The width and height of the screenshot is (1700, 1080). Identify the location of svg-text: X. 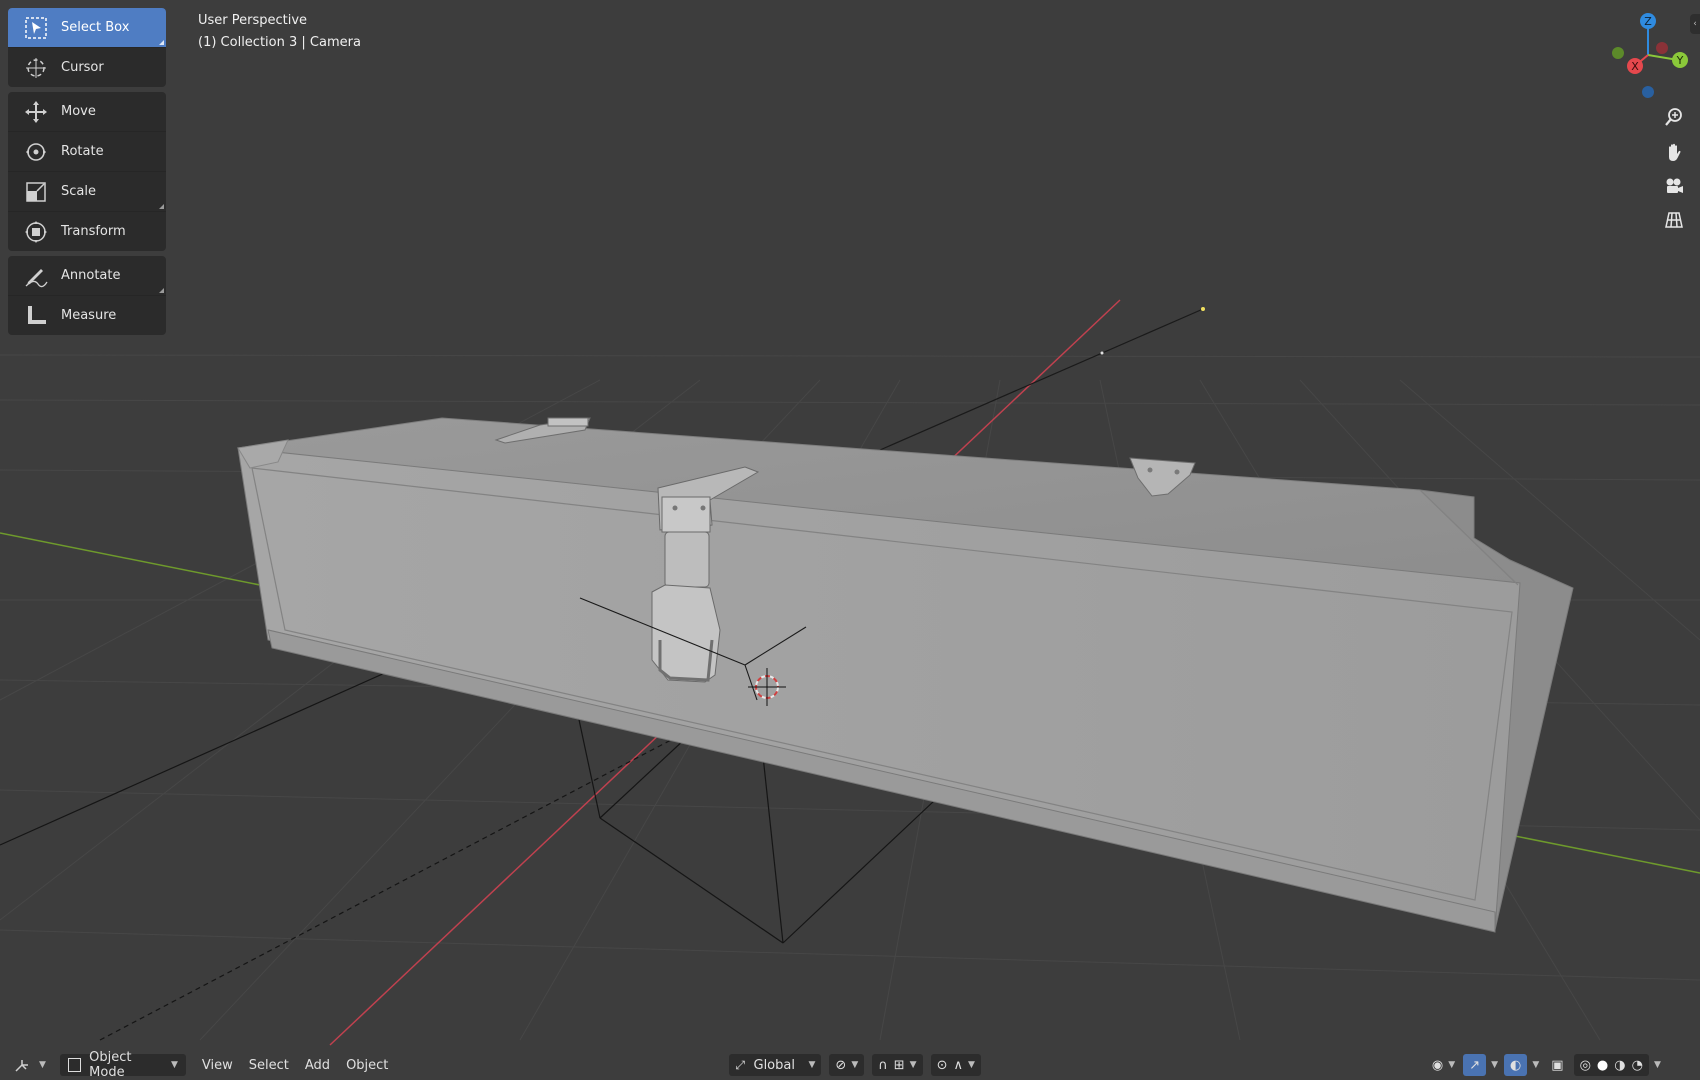
(1635, 66).